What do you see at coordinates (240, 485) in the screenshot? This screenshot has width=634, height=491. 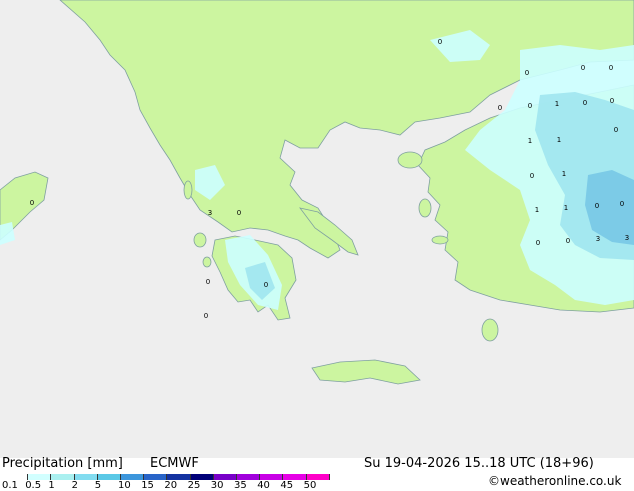 I see `scale-tick-label: 35` at bounding box center [240, 485].